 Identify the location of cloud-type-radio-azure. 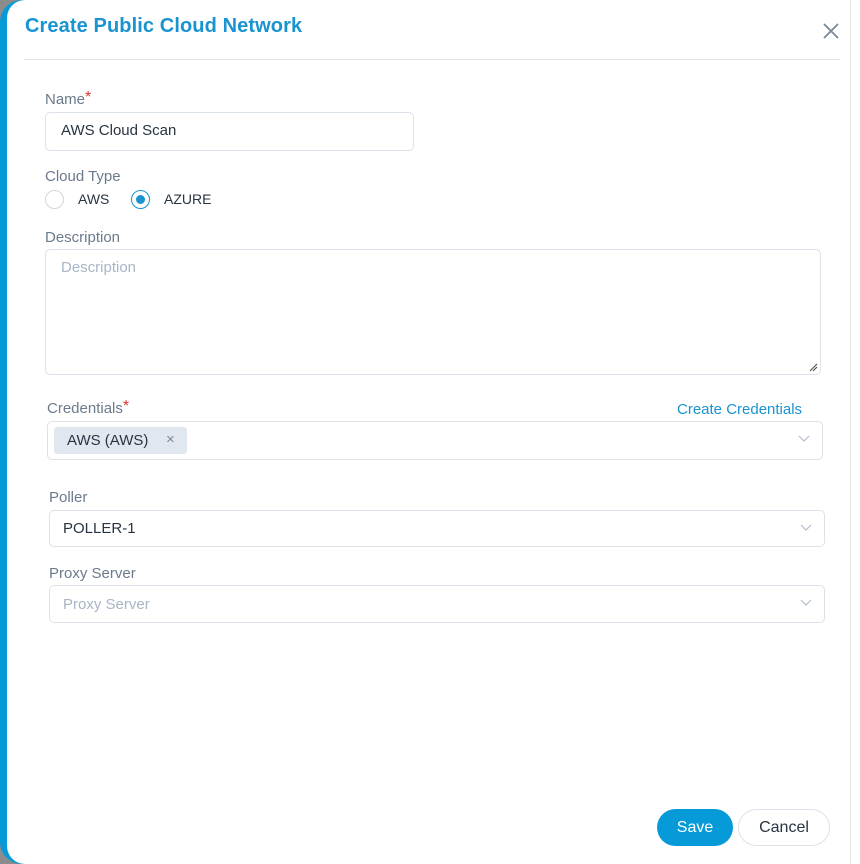
(140, 199).